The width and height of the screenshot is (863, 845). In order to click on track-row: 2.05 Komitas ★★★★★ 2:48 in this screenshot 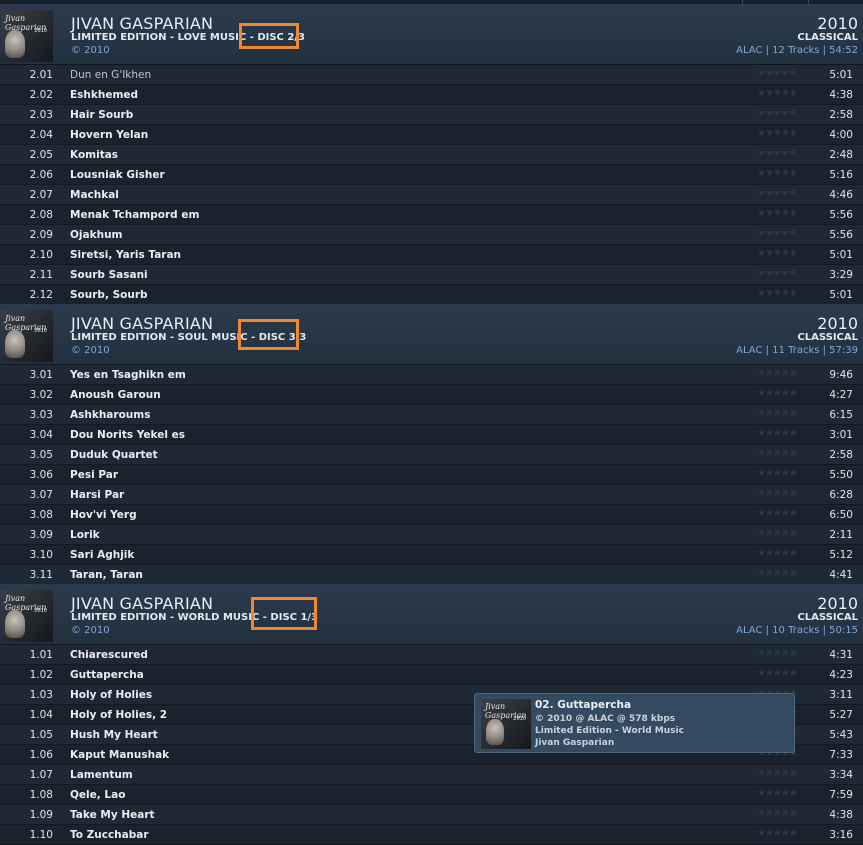, I will do `click(431, 155)`.